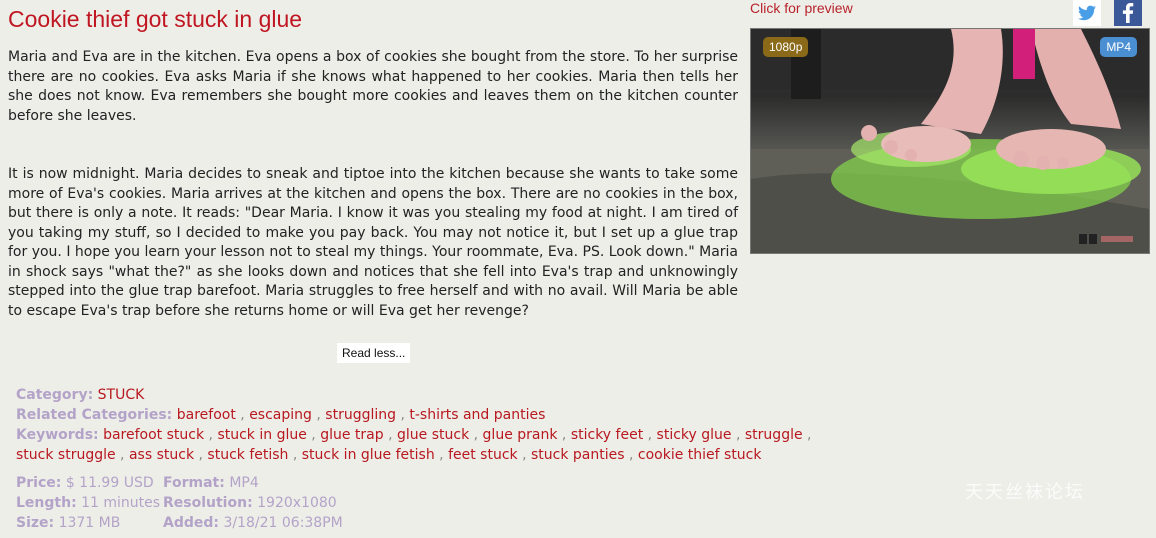 The image size is (1156, 538). I want to click on keyword-link: stuck struggle, so click(66, 455).